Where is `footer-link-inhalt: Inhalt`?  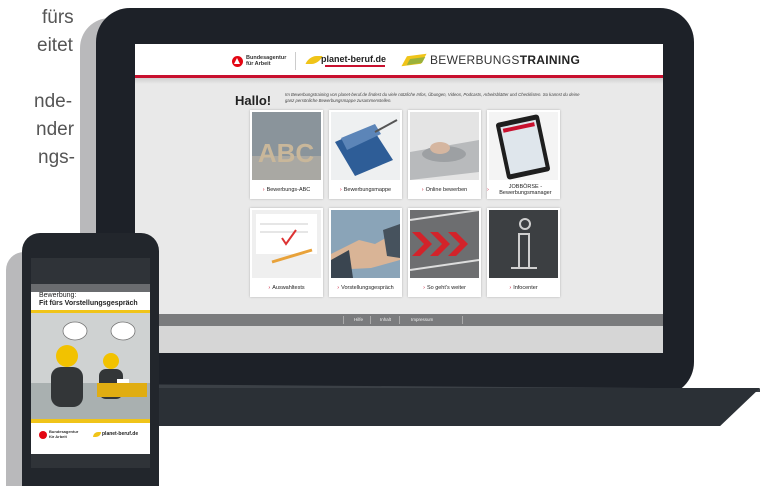 footer-link-inhalt: Inhalt is located at coordinates (385, 319).